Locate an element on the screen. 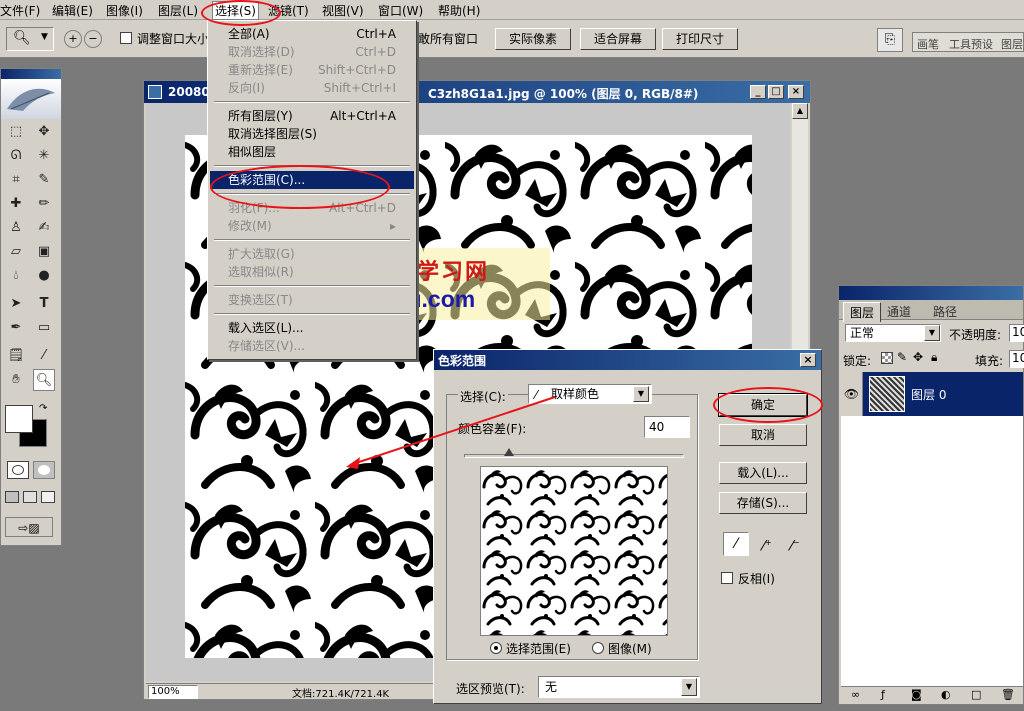 The image size is (1024, 711). actual-pixels-button: 实际像素 is located at coordinates (533, 39).